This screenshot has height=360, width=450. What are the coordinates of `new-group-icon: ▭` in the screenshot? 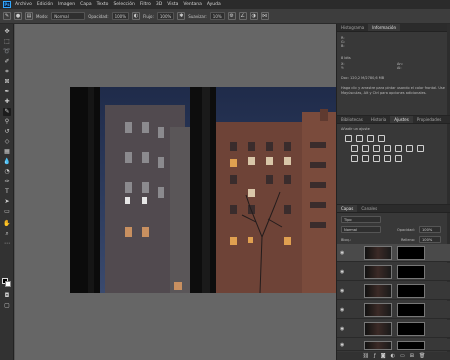 It's located at (402, 356).